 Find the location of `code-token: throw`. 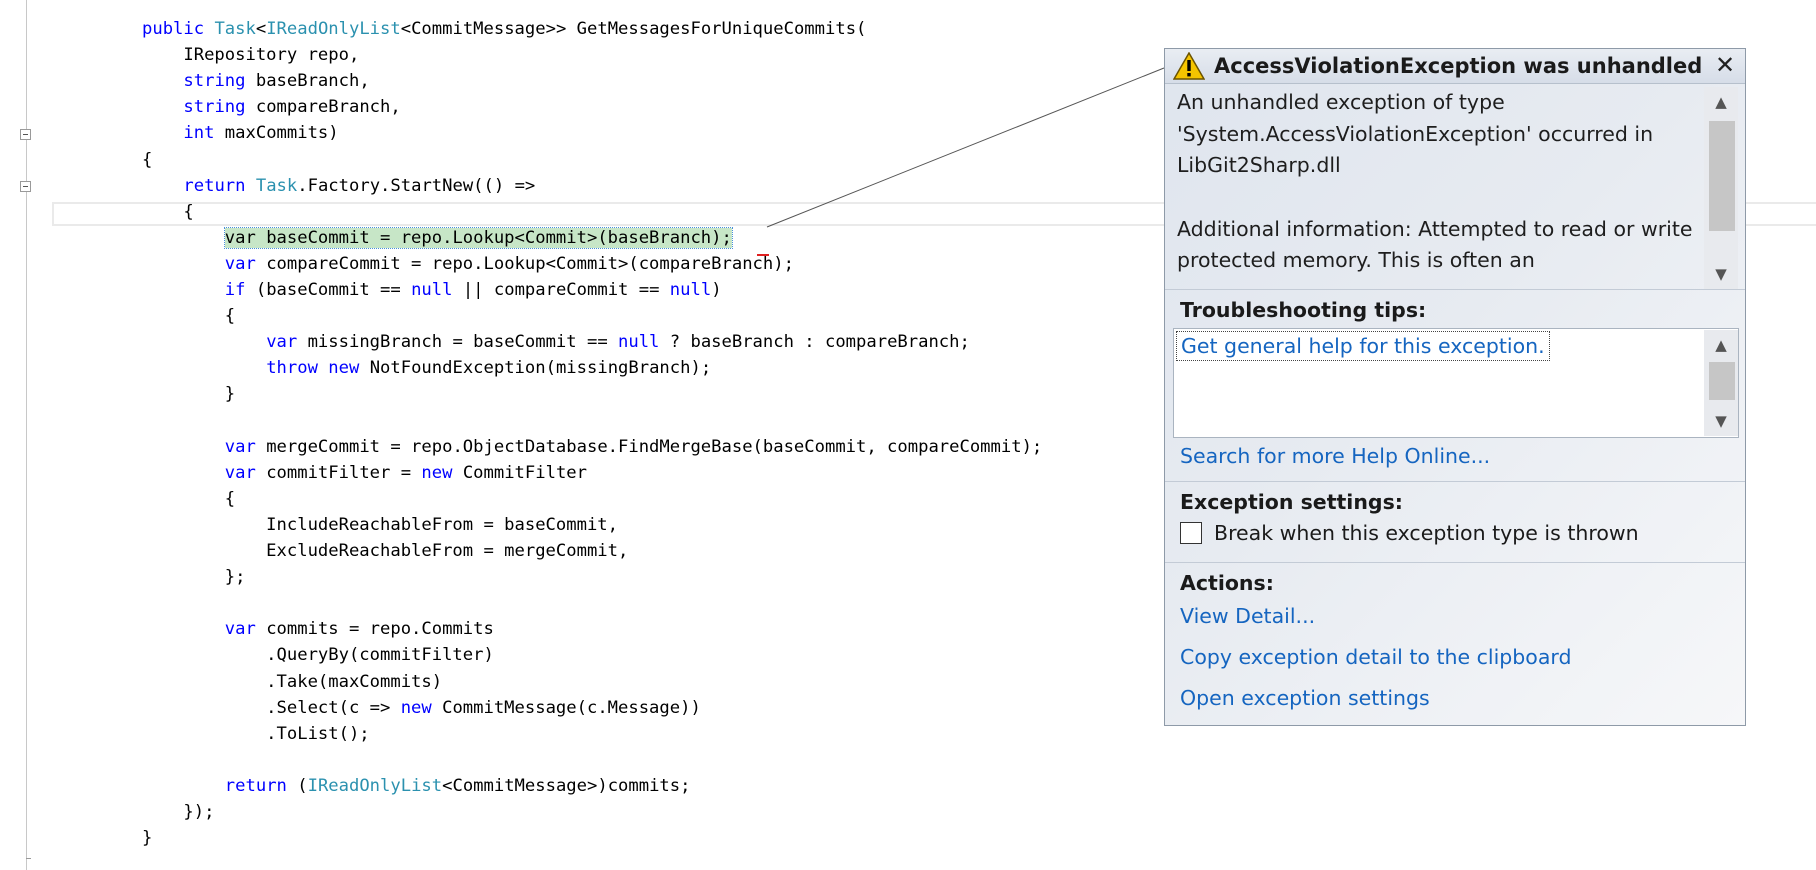

code-token: throw is located at coordinates (292, 368).